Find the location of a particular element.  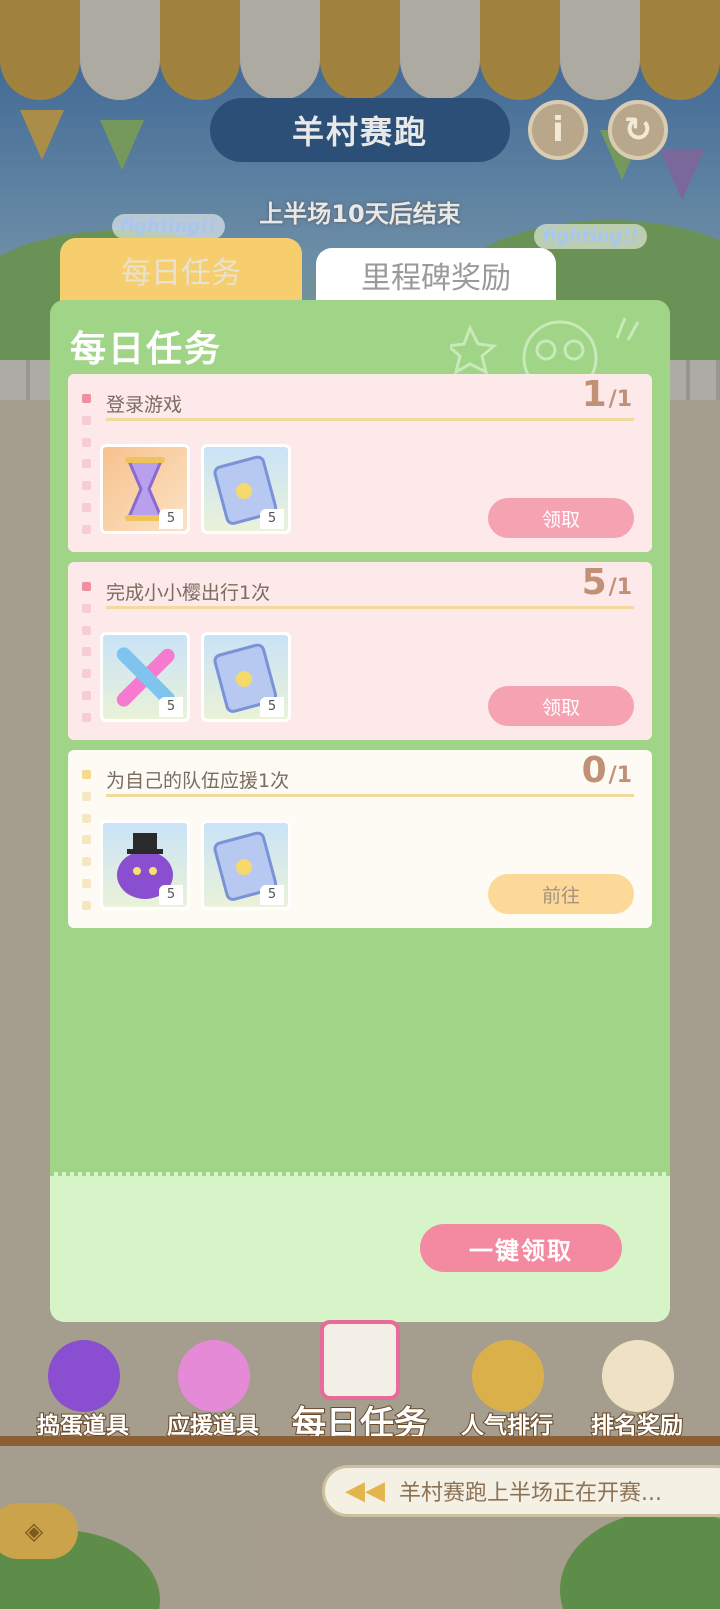

purple-monster-icon: 5 is located at coordinates (145, 865).